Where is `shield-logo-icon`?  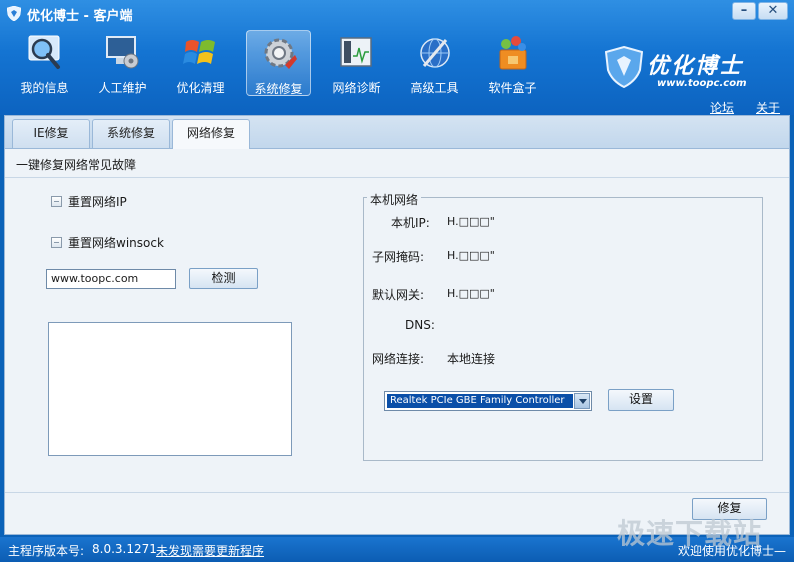
shield-logo-icon is located at coordinates (624, 67).